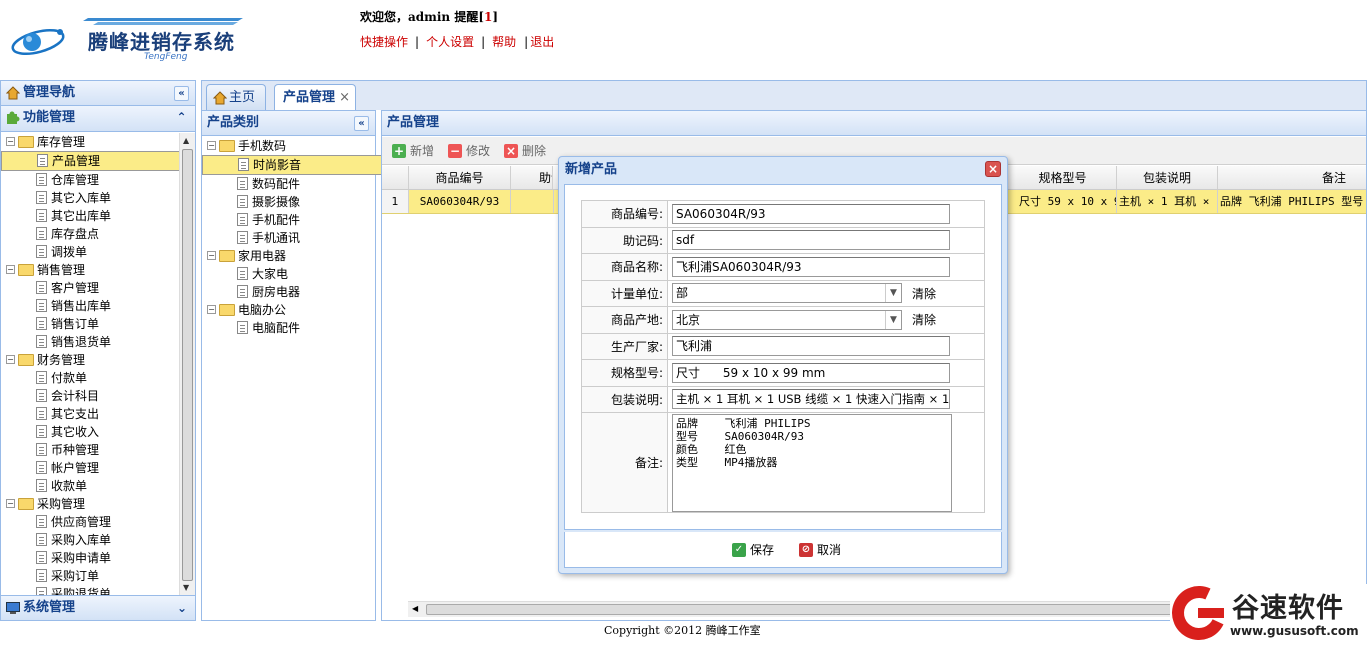 This screenshot has height=648, width=1367. I want to click on package-input: 主机 × 1 耳机 × 1 USB 线缆 × 1 快速入门指南 × 1, so click(811, 399).